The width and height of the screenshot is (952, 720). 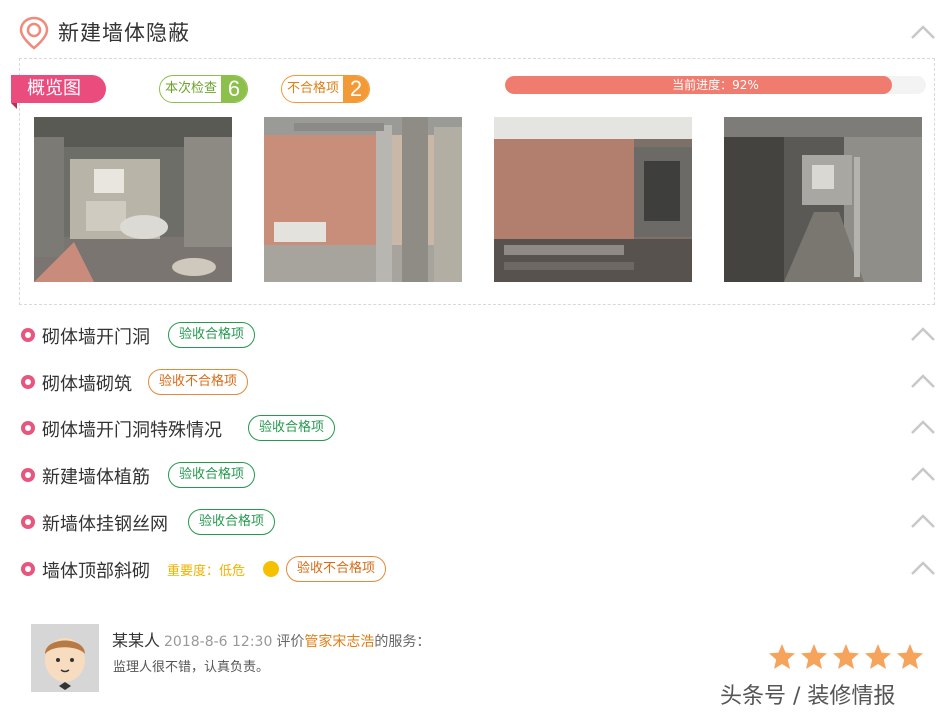 I want to click on overview-tag-fold, so click(x=14, y=106).